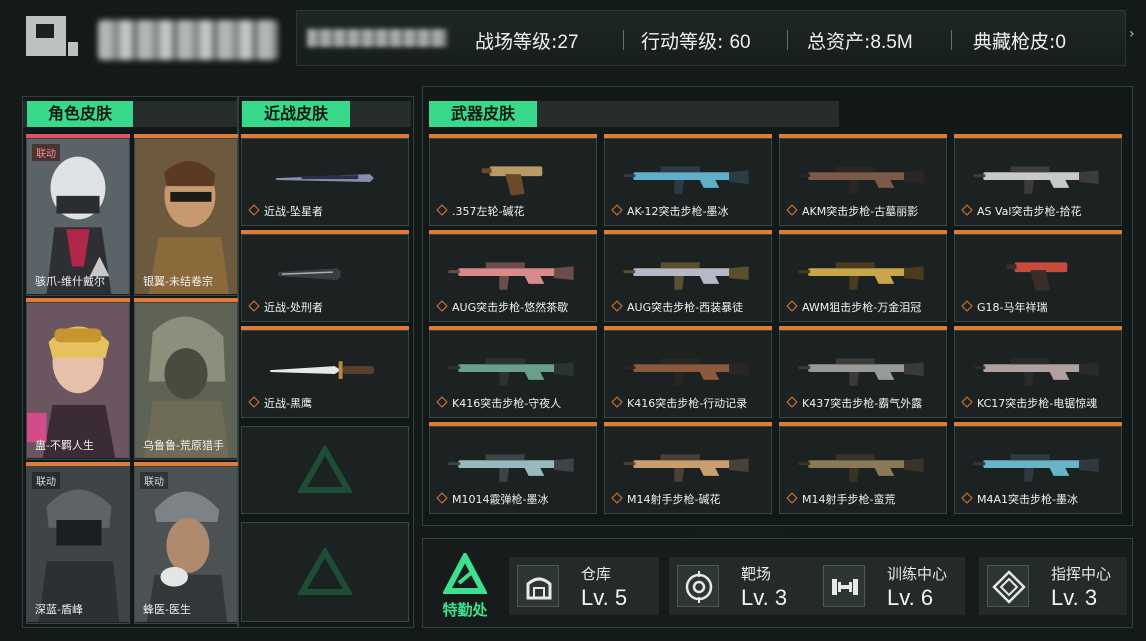  Describe the element at coordinates (296, 114) in the screenshot. I see `tab-melee-skins: 近战皮肤` at that location.